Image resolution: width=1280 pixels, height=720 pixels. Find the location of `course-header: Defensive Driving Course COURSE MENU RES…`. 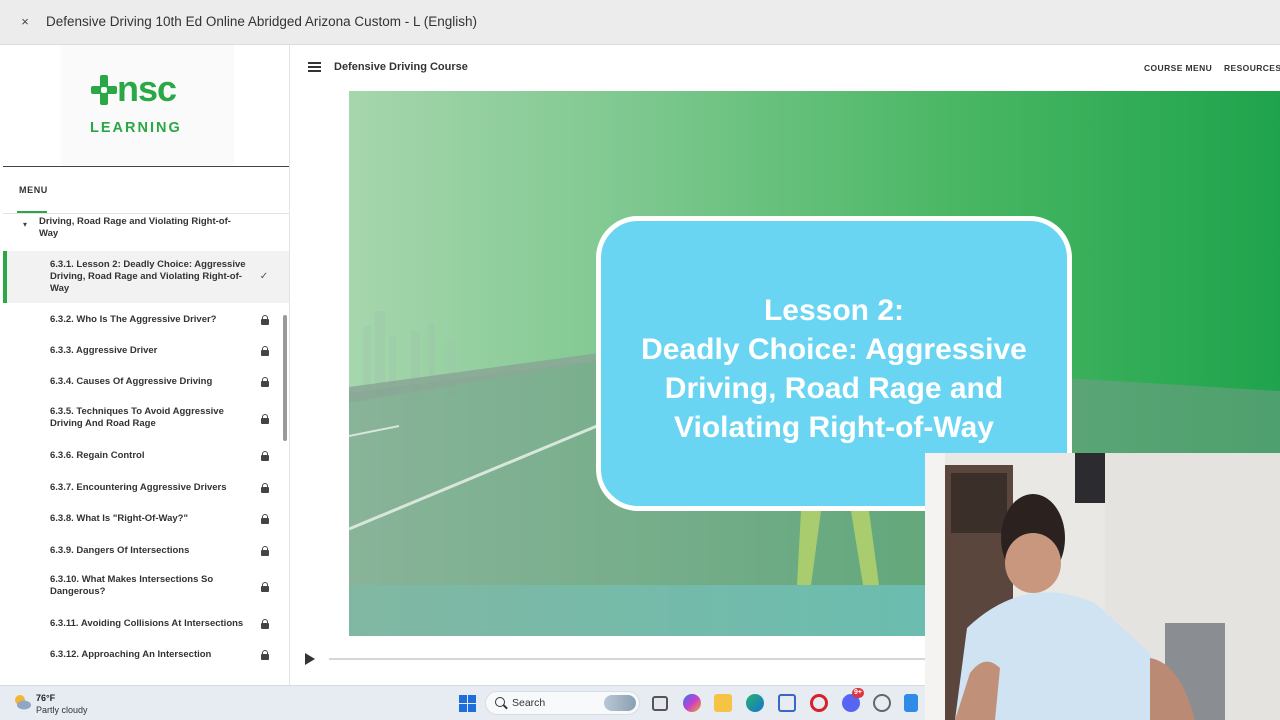

course-header: Defensive Driving Course COURSE MENU RES… is located at coordinates (785, 68).